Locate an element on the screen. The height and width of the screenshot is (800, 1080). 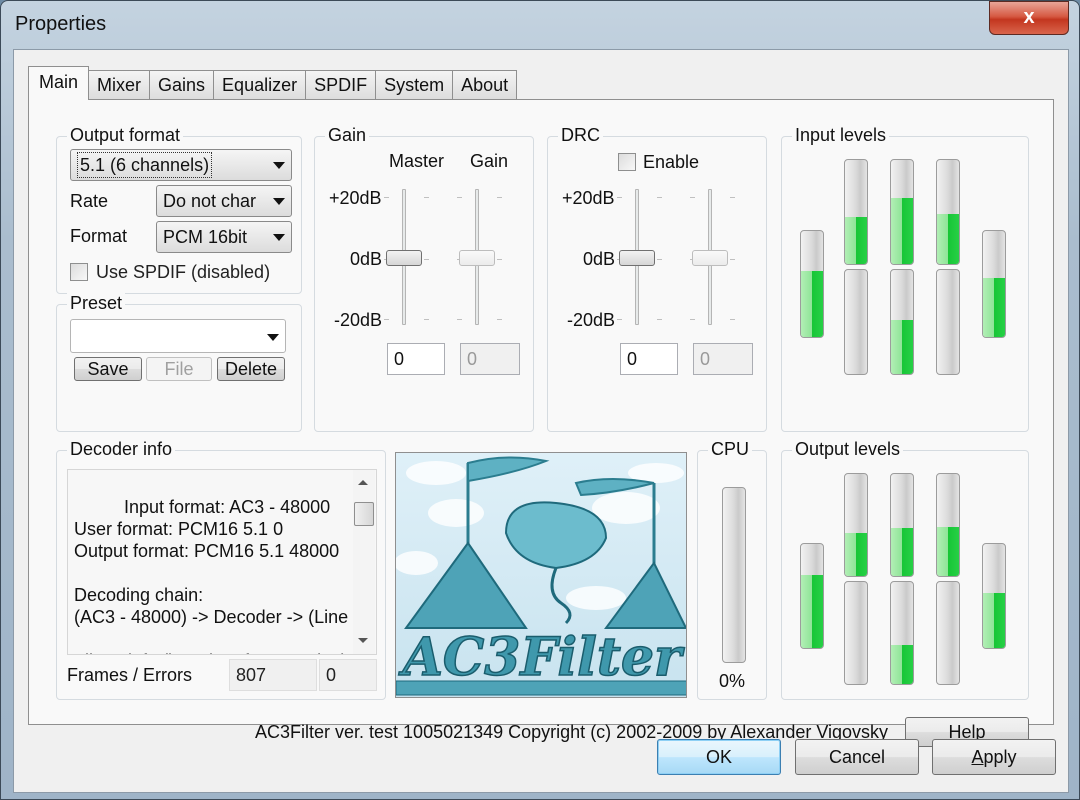
drc-group: DRC Enable +20dB 0dB -20dB 0 0 is located at coordinates (657, 278).